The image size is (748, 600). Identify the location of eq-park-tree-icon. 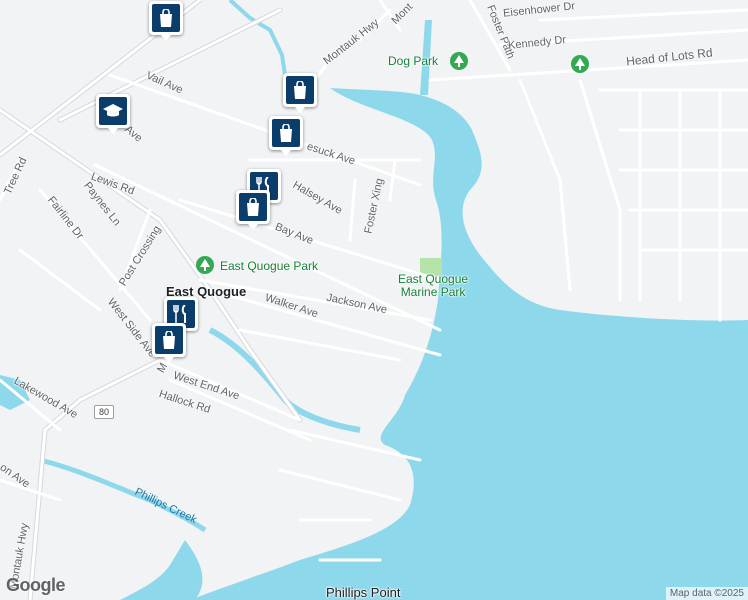
(205, 265).